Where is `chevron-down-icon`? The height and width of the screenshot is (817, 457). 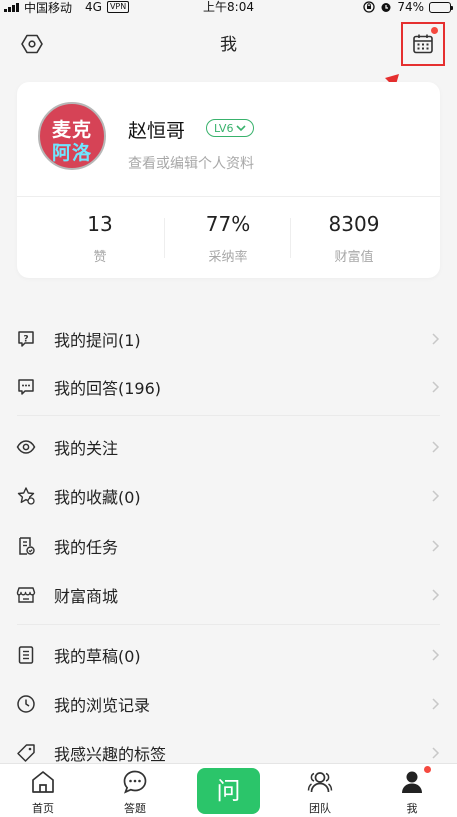
chevron-down-icon is located at coordinates (241, 127).